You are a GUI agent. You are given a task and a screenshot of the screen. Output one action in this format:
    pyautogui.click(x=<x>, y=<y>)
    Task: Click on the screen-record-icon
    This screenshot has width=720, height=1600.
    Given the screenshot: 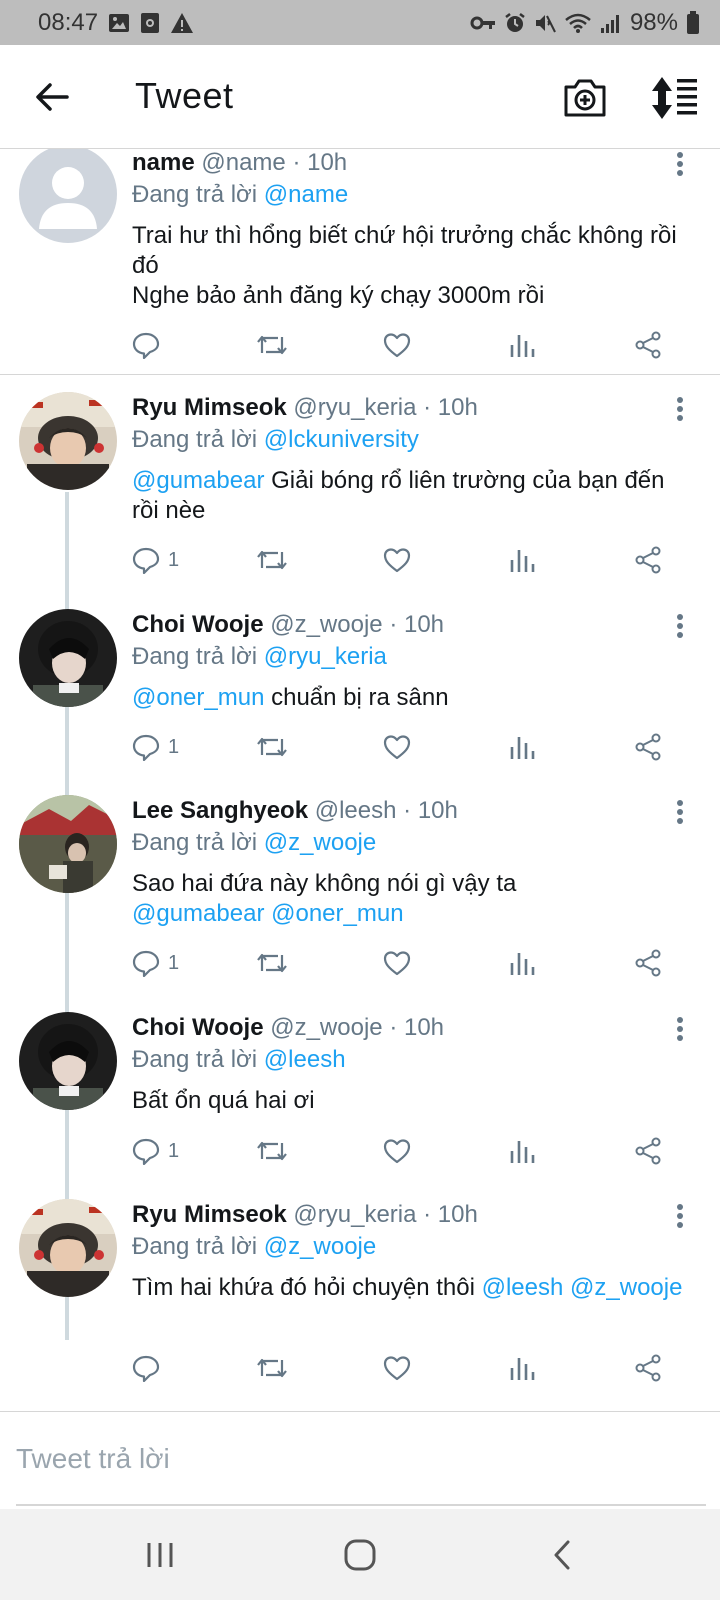 What is the action you would take?
    pyautogui.click(x=150, y=23)
    